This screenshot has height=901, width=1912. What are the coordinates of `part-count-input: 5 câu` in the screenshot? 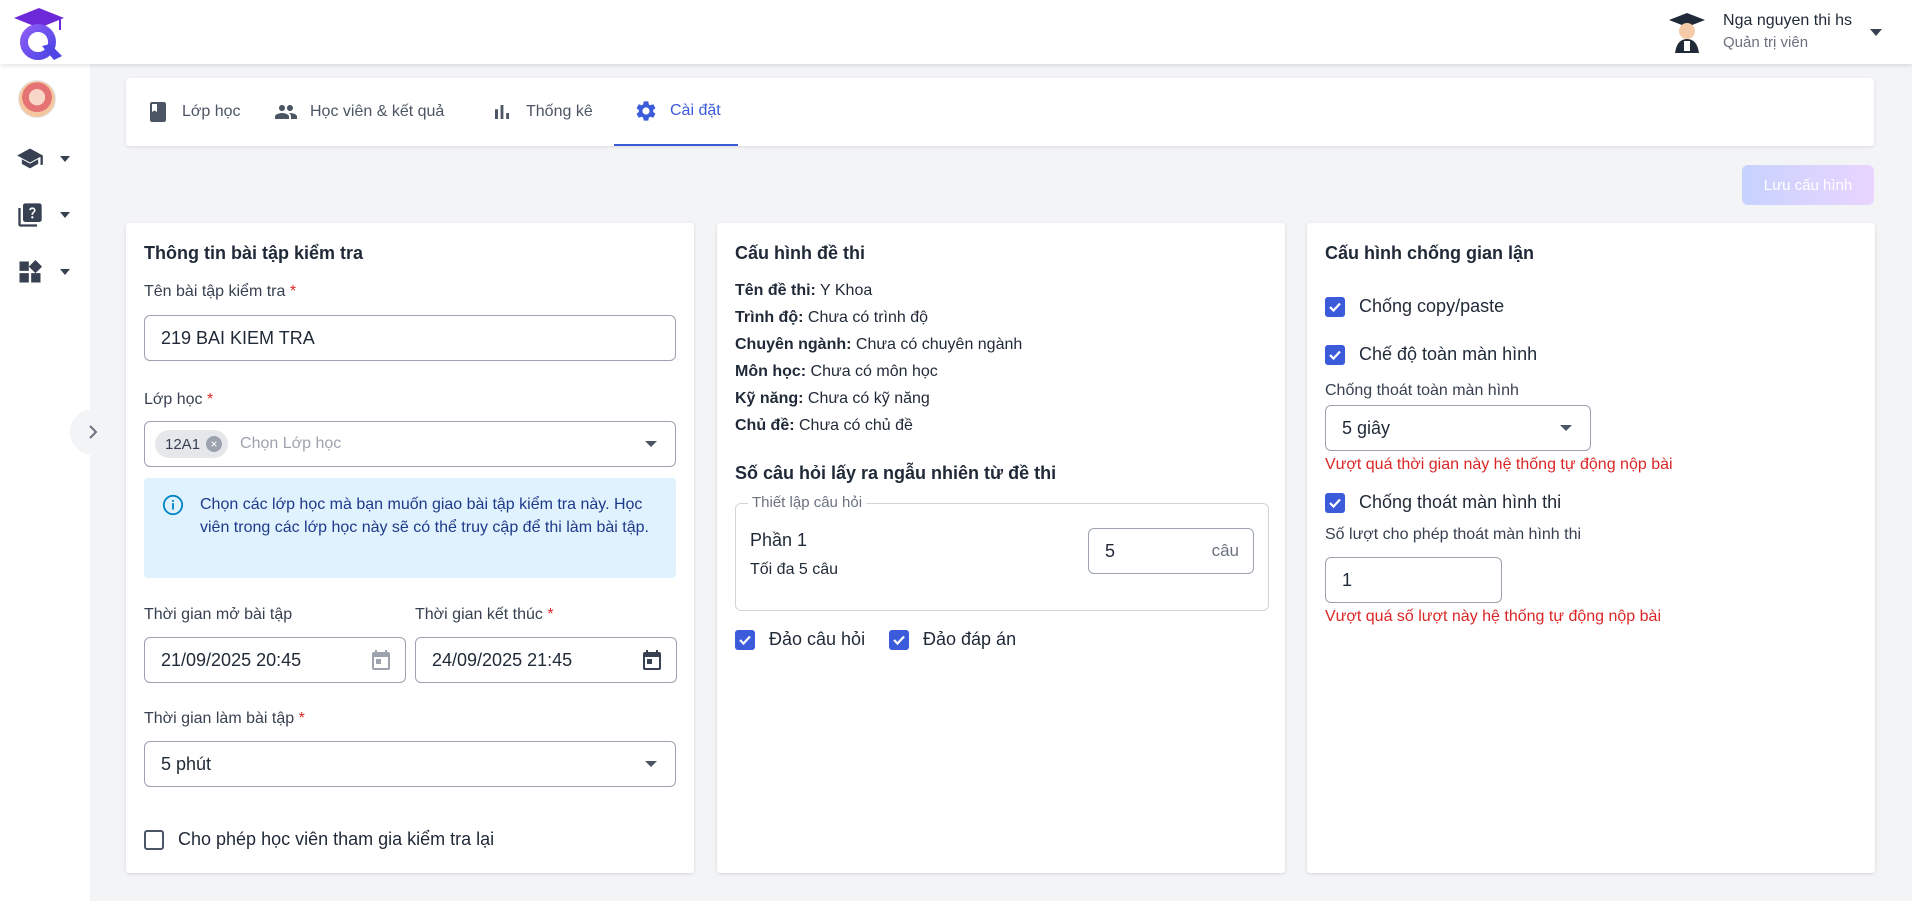 It's located at (1171, 551).